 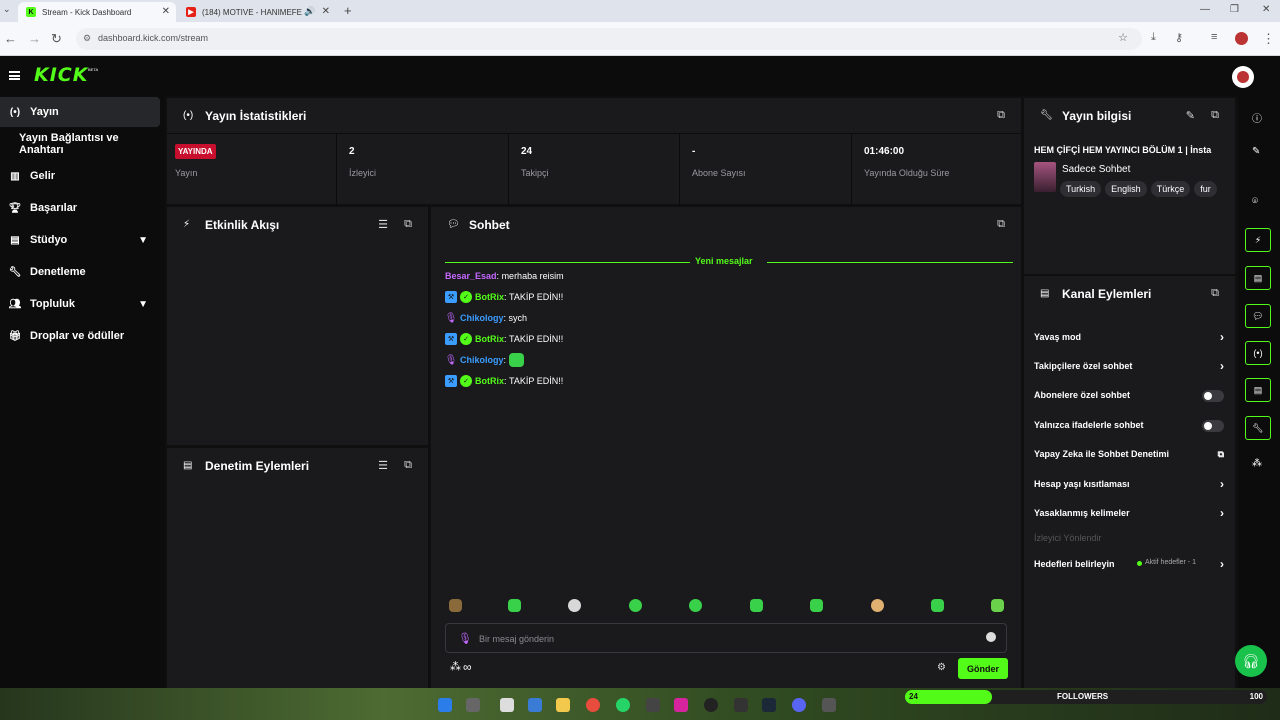 What do you see at coordinates (80, 304) in the screenshot?
I see `sidebar-item-topluluk: 👥︎ Topluluk ▼` at bounding box center [80, 304].